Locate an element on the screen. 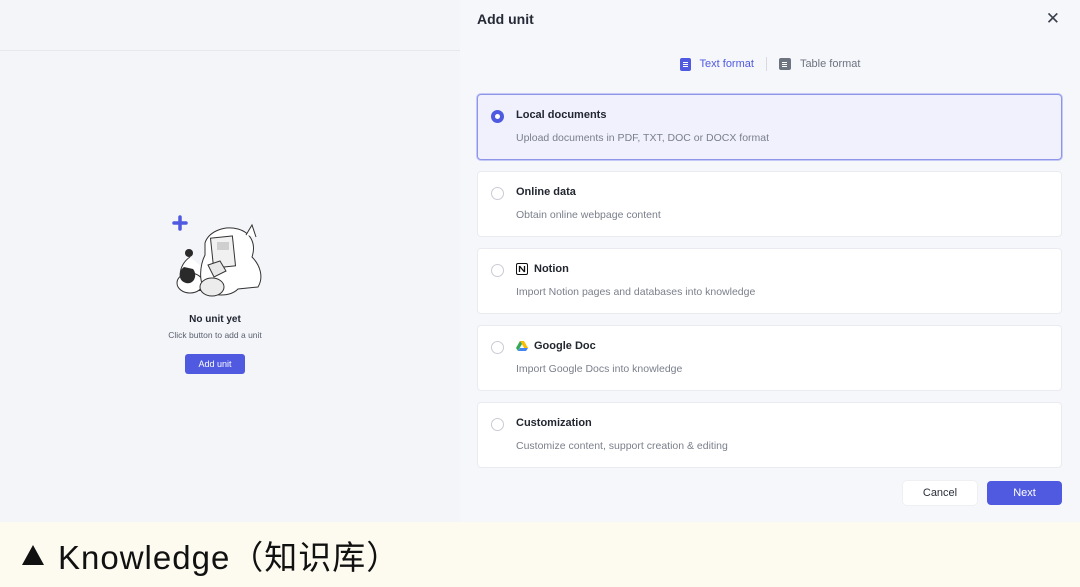  table-format-icon is located at coordinates (784, 64).